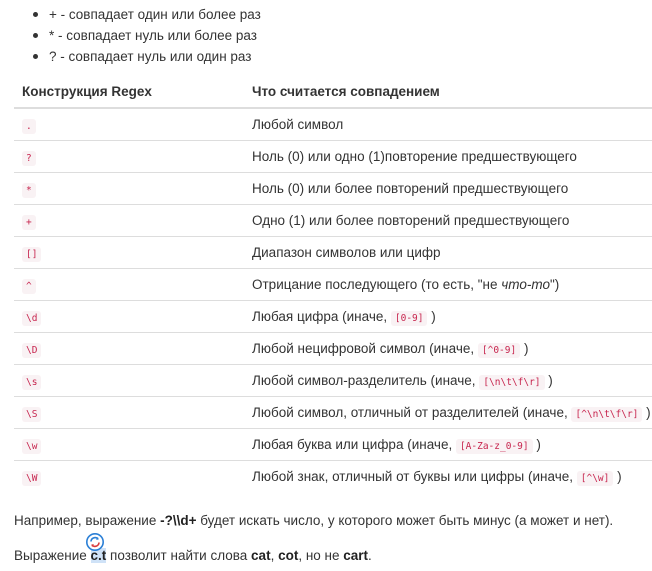  Describe the element at coordinates (32, 382) in the screenshot. I see `regex-code: \s` at that location.